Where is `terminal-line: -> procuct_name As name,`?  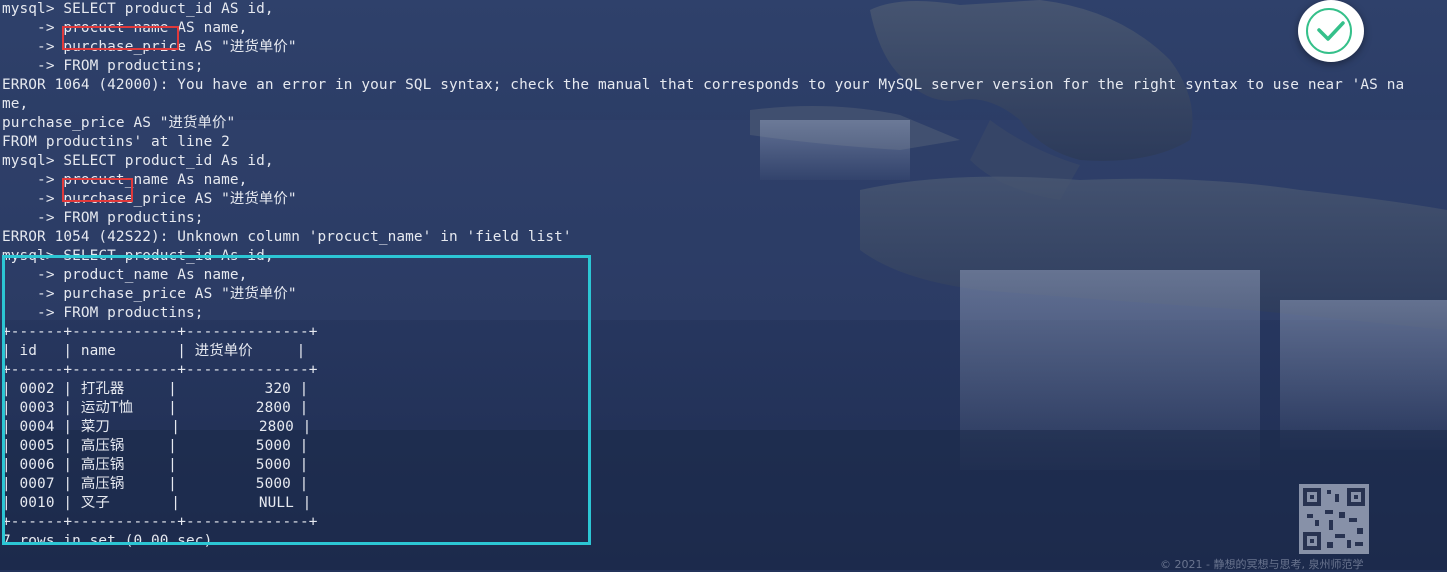
terminal-line: -> procuct_name As name, is located at coordinates (125, 180).